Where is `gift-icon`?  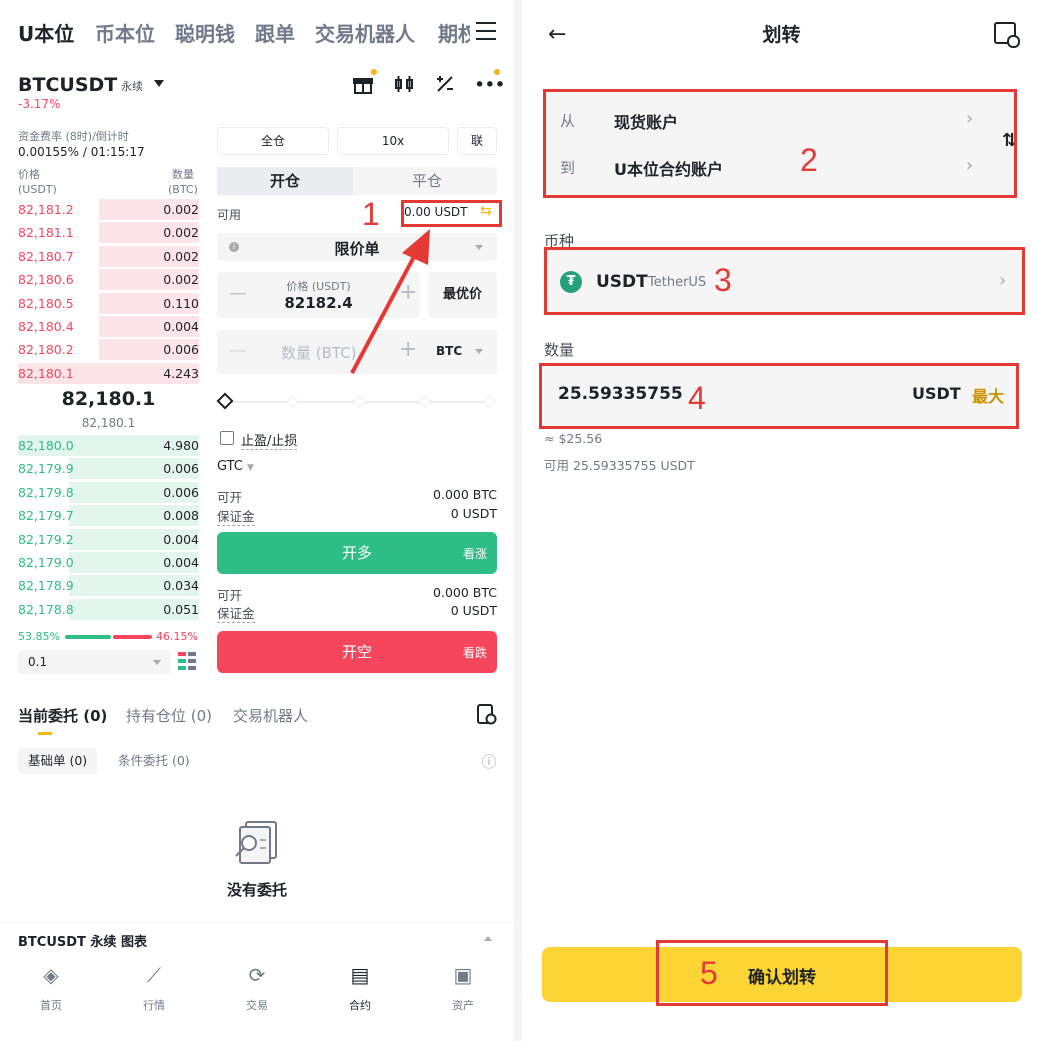
gift-icon is located at coordinates (363, 85).